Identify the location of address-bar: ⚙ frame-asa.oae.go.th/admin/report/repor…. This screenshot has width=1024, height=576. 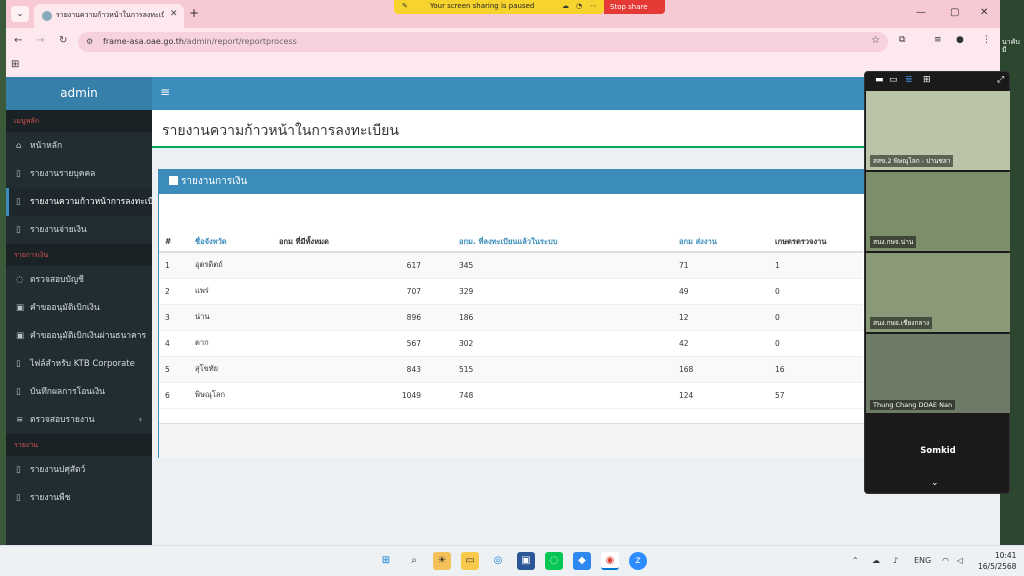
(483, 42).